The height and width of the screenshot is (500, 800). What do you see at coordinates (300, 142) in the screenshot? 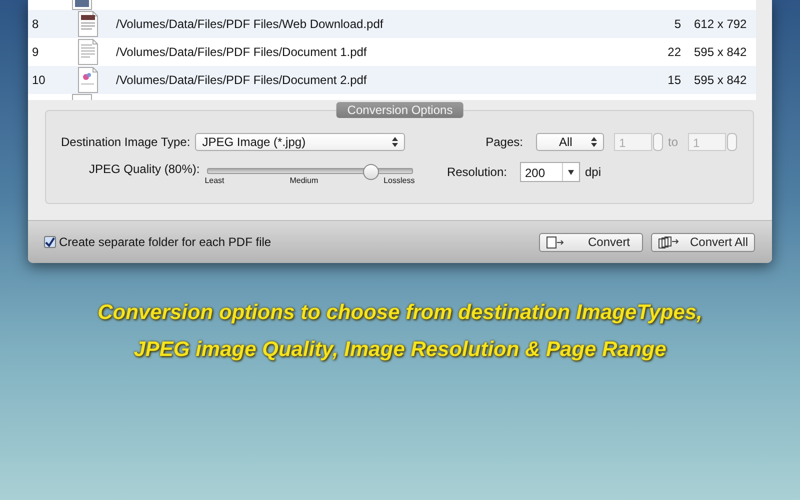
I see `image-type-popup: JPEG Image (*.jpg)` at bounding box center [300, 142].